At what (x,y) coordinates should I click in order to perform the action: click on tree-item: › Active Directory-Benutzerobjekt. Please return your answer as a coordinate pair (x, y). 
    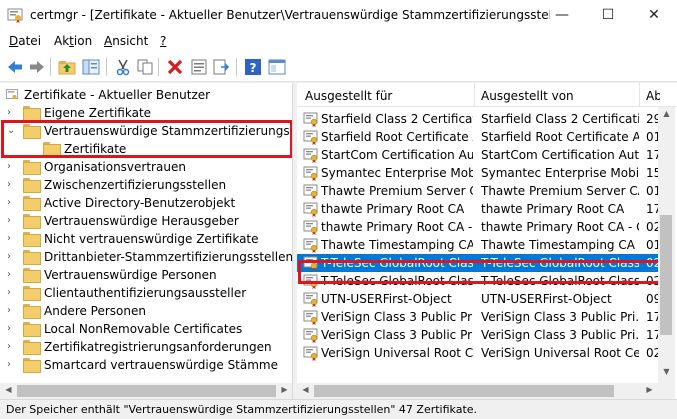
    Looking at the image, I should click on (146, 203).